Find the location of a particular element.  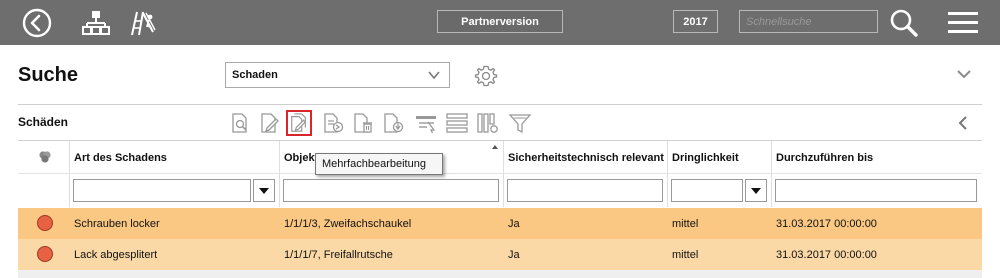

list-icon is located at coordinates (457, 123).